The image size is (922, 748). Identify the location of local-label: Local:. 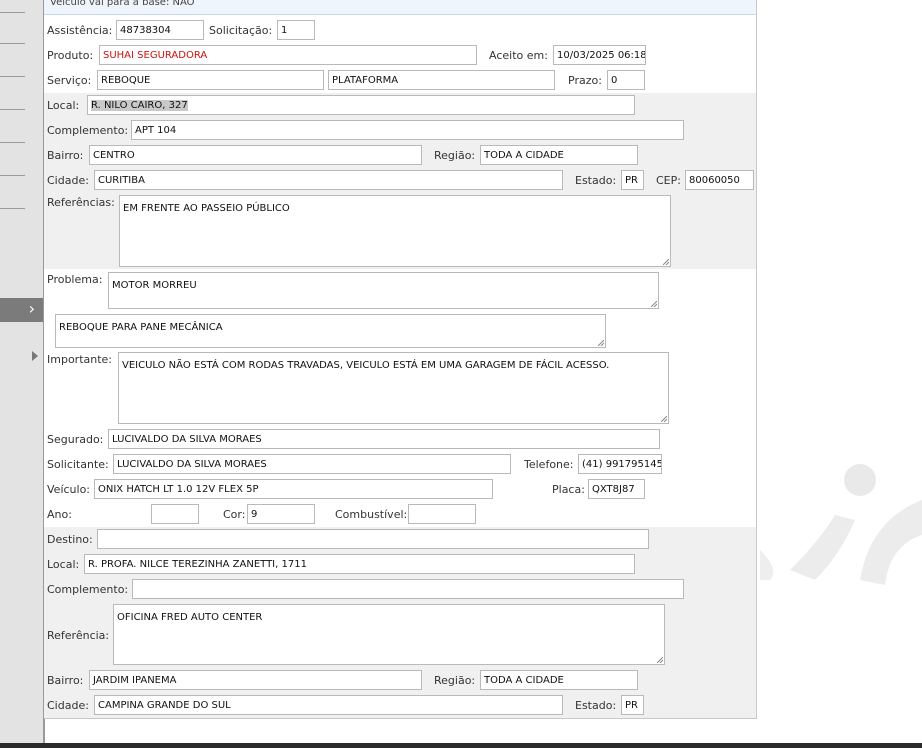
(63, 105).